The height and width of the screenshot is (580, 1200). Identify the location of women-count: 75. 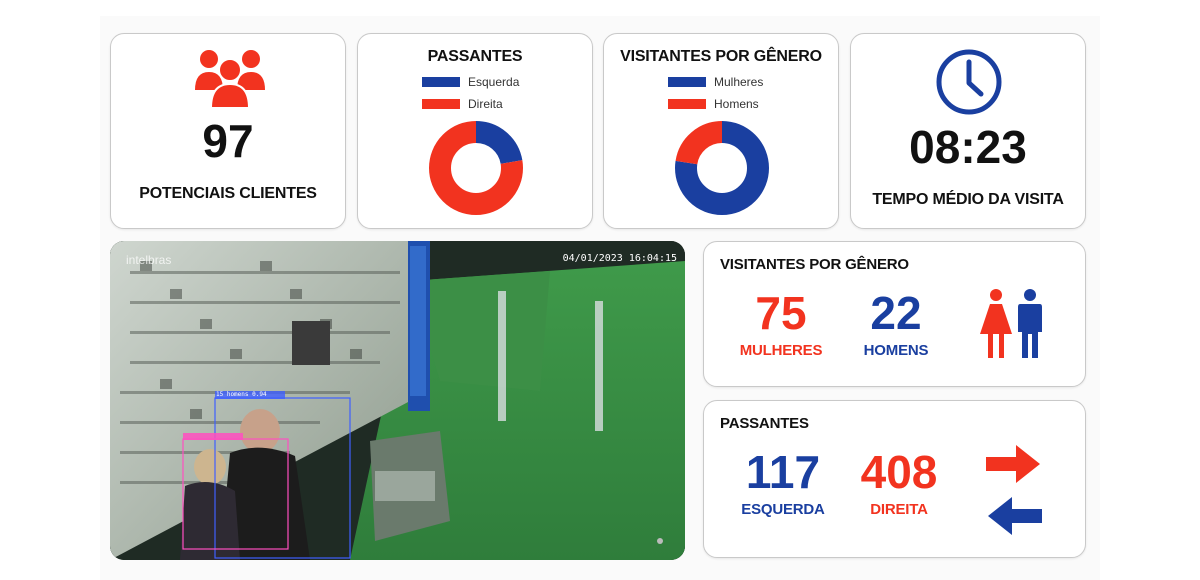
(781, 313).